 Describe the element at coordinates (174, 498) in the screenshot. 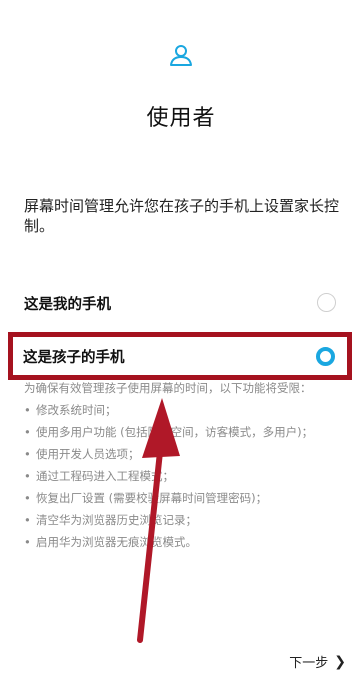

I see `list-item: 恢复出厂设置 (需要校验屏幕时间管理密码)；` at that location.